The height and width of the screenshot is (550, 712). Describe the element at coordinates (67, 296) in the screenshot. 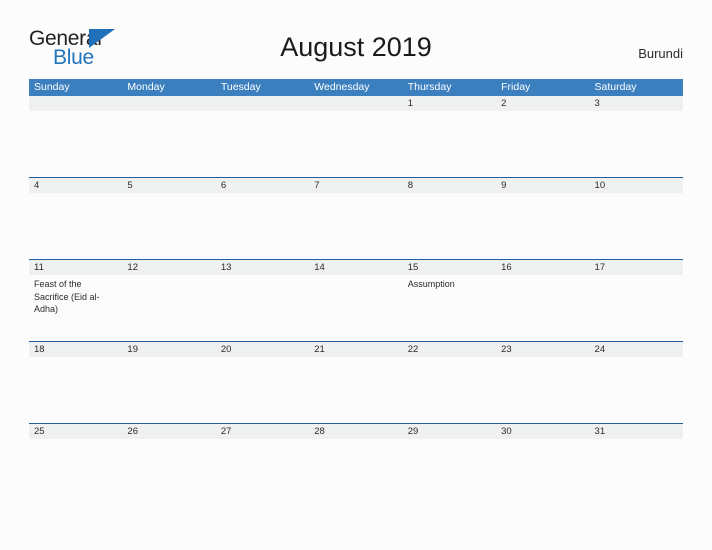

I see `holiday-label: Feast of the Sacrifice (Eid al-Adha)` at that location.